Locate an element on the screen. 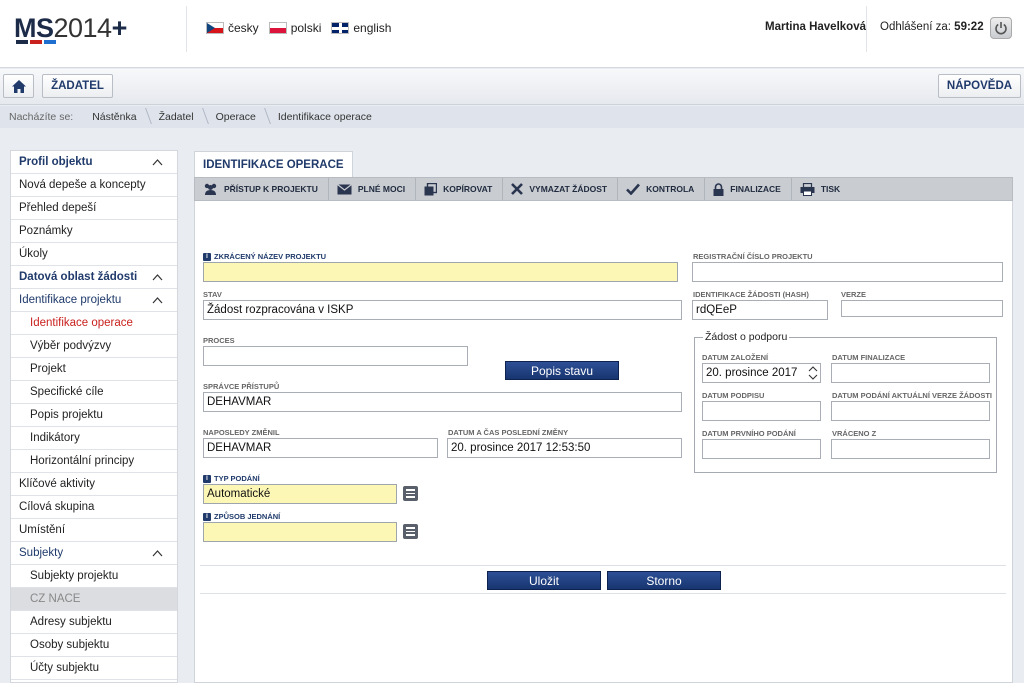  created-date-field: 20. prosince 2017 is located at coordinates (761, 373).